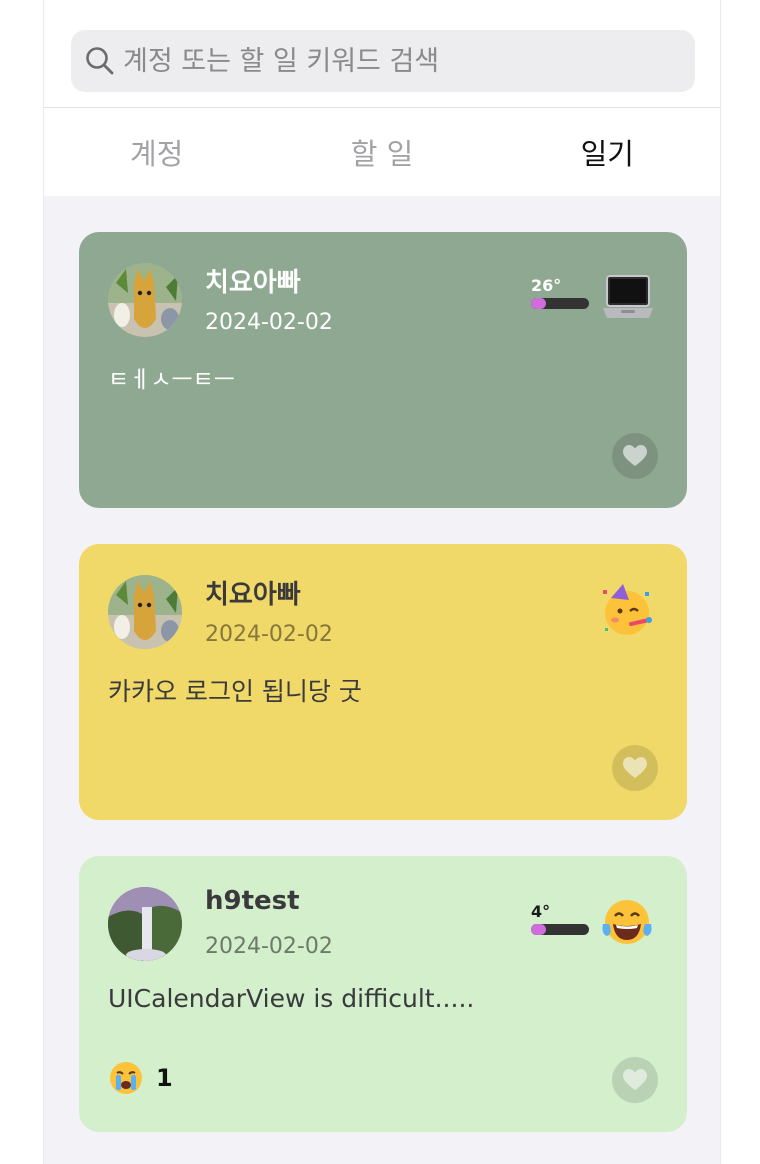  I want to click on search-bar, so click(383, 61).